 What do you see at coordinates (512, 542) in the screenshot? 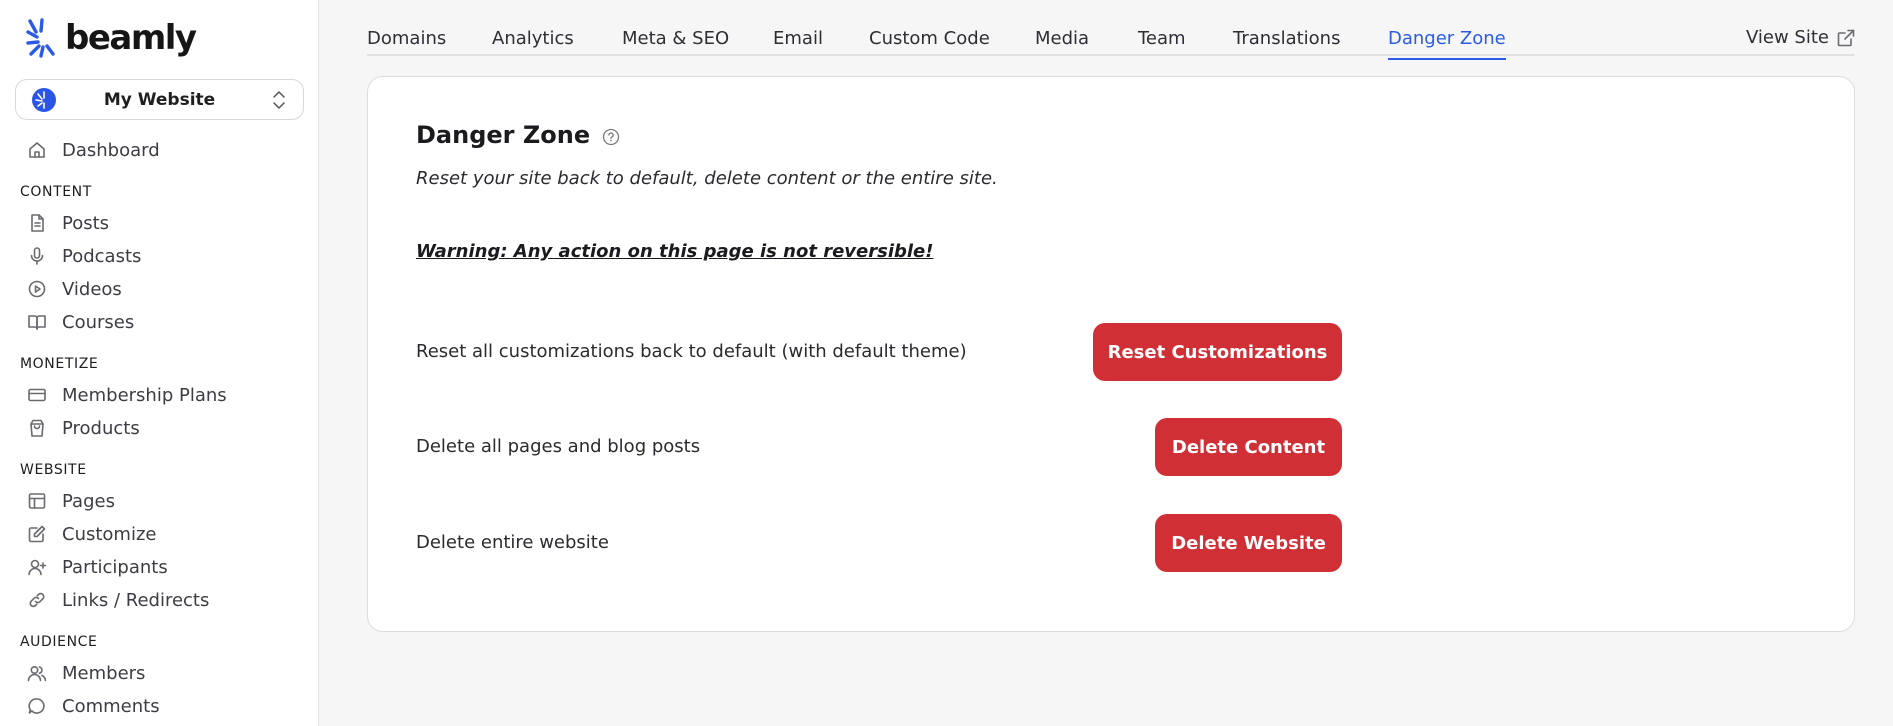
I see `delete-website-label: Delete entire website` at bounding box center [512, 542].